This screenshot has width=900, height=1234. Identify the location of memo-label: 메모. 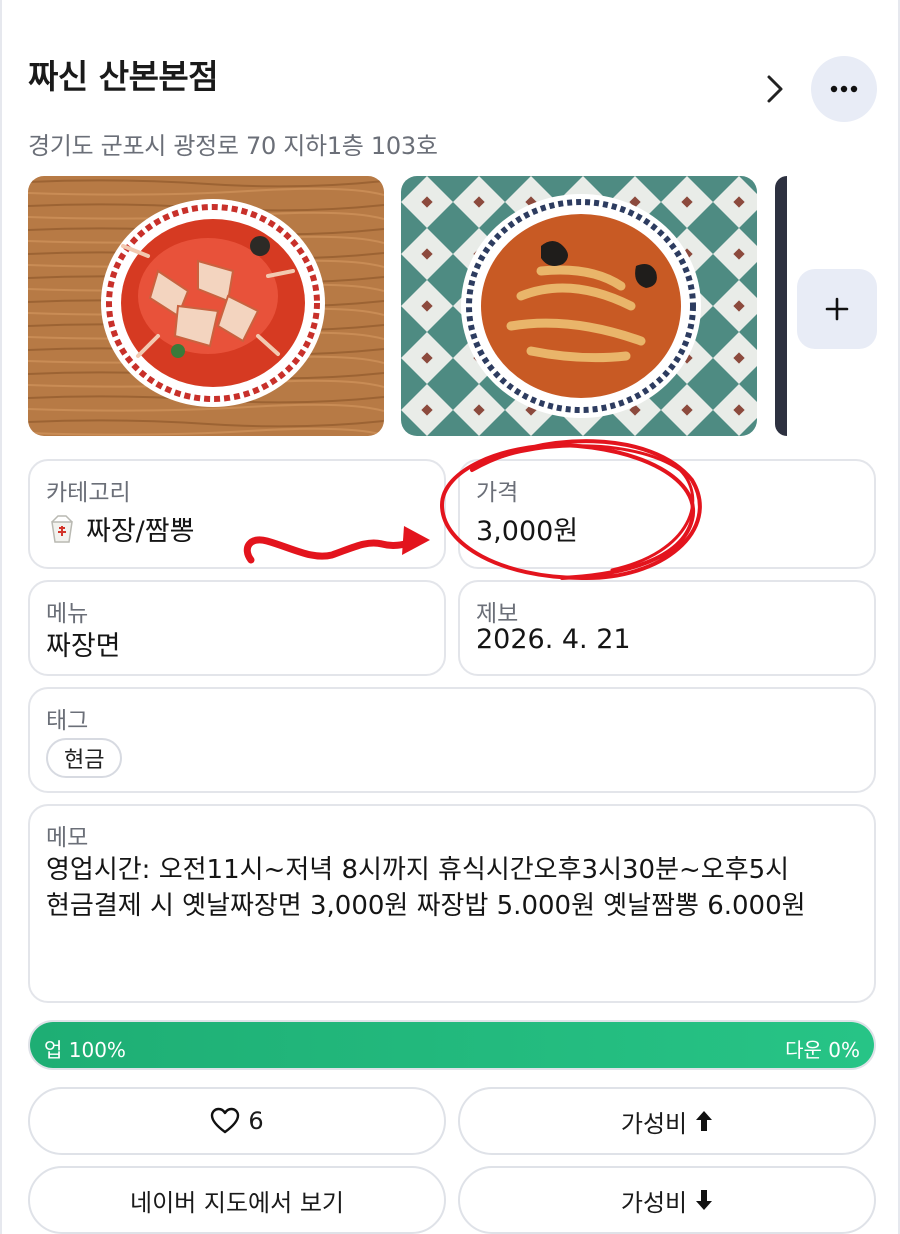
(67, 838).